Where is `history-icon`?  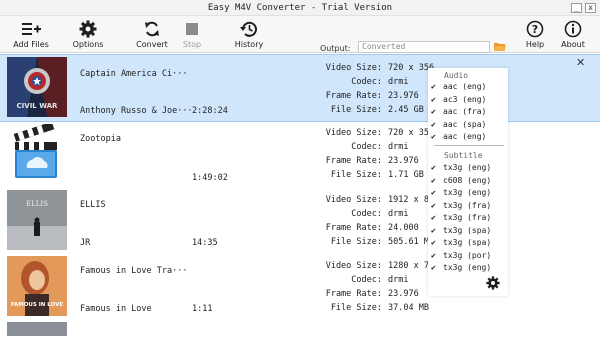 history-icon is located at coordinates (249, 29).